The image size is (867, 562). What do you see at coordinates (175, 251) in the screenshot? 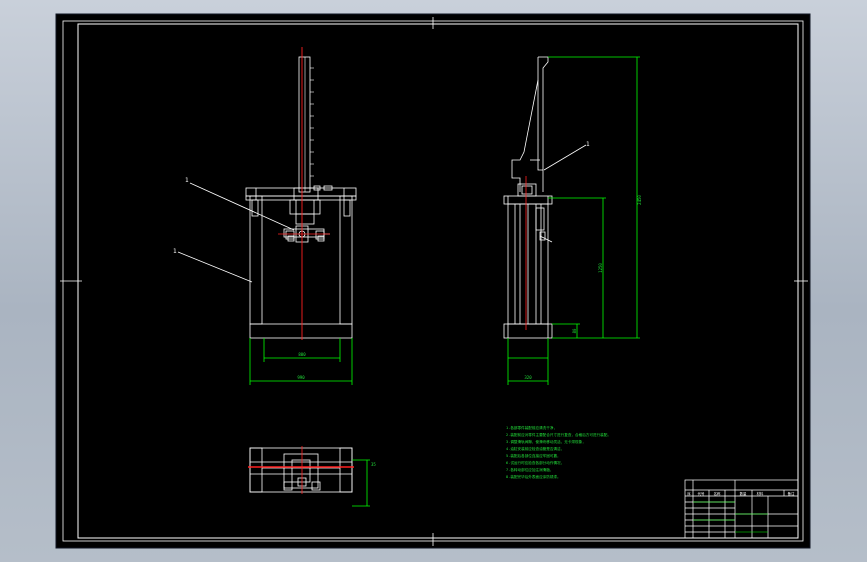
I see `front-part-leader-2: 1` at bounding box center [175, 251].